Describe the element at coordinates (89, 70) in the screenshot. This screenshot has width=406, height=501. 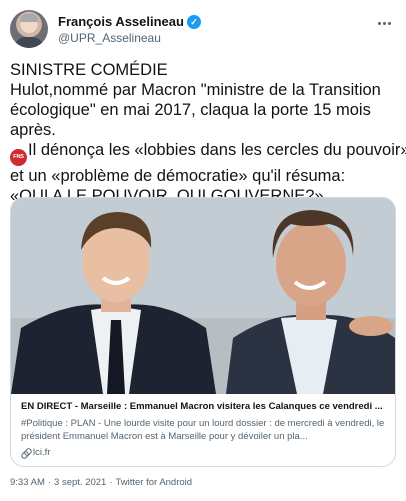
I see `tweet-line: SINISTRE COMÉDIE` at that location.